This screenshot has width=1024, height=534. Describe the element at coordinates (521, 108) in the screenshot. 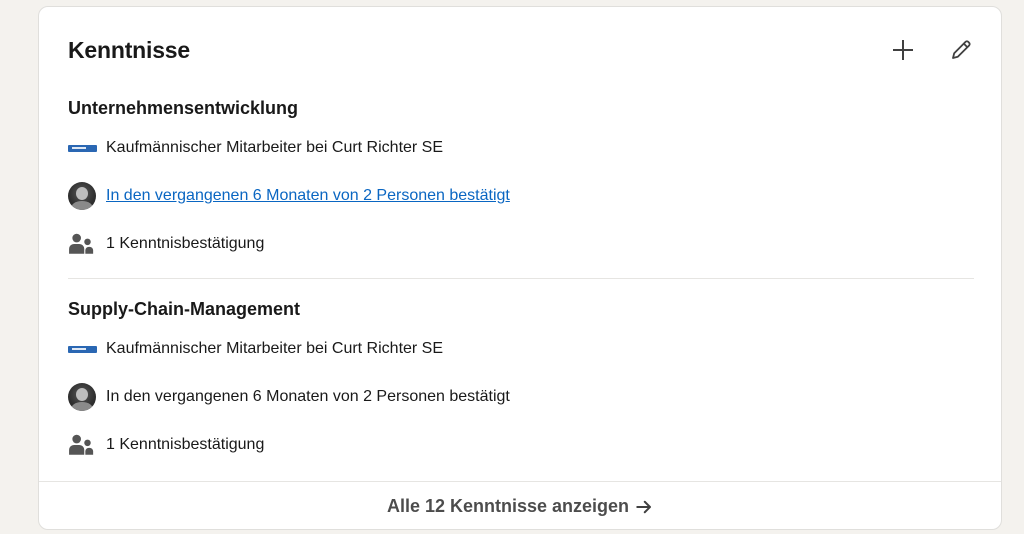

I see `skill-name: Unternehmensentwicklung` at that location.